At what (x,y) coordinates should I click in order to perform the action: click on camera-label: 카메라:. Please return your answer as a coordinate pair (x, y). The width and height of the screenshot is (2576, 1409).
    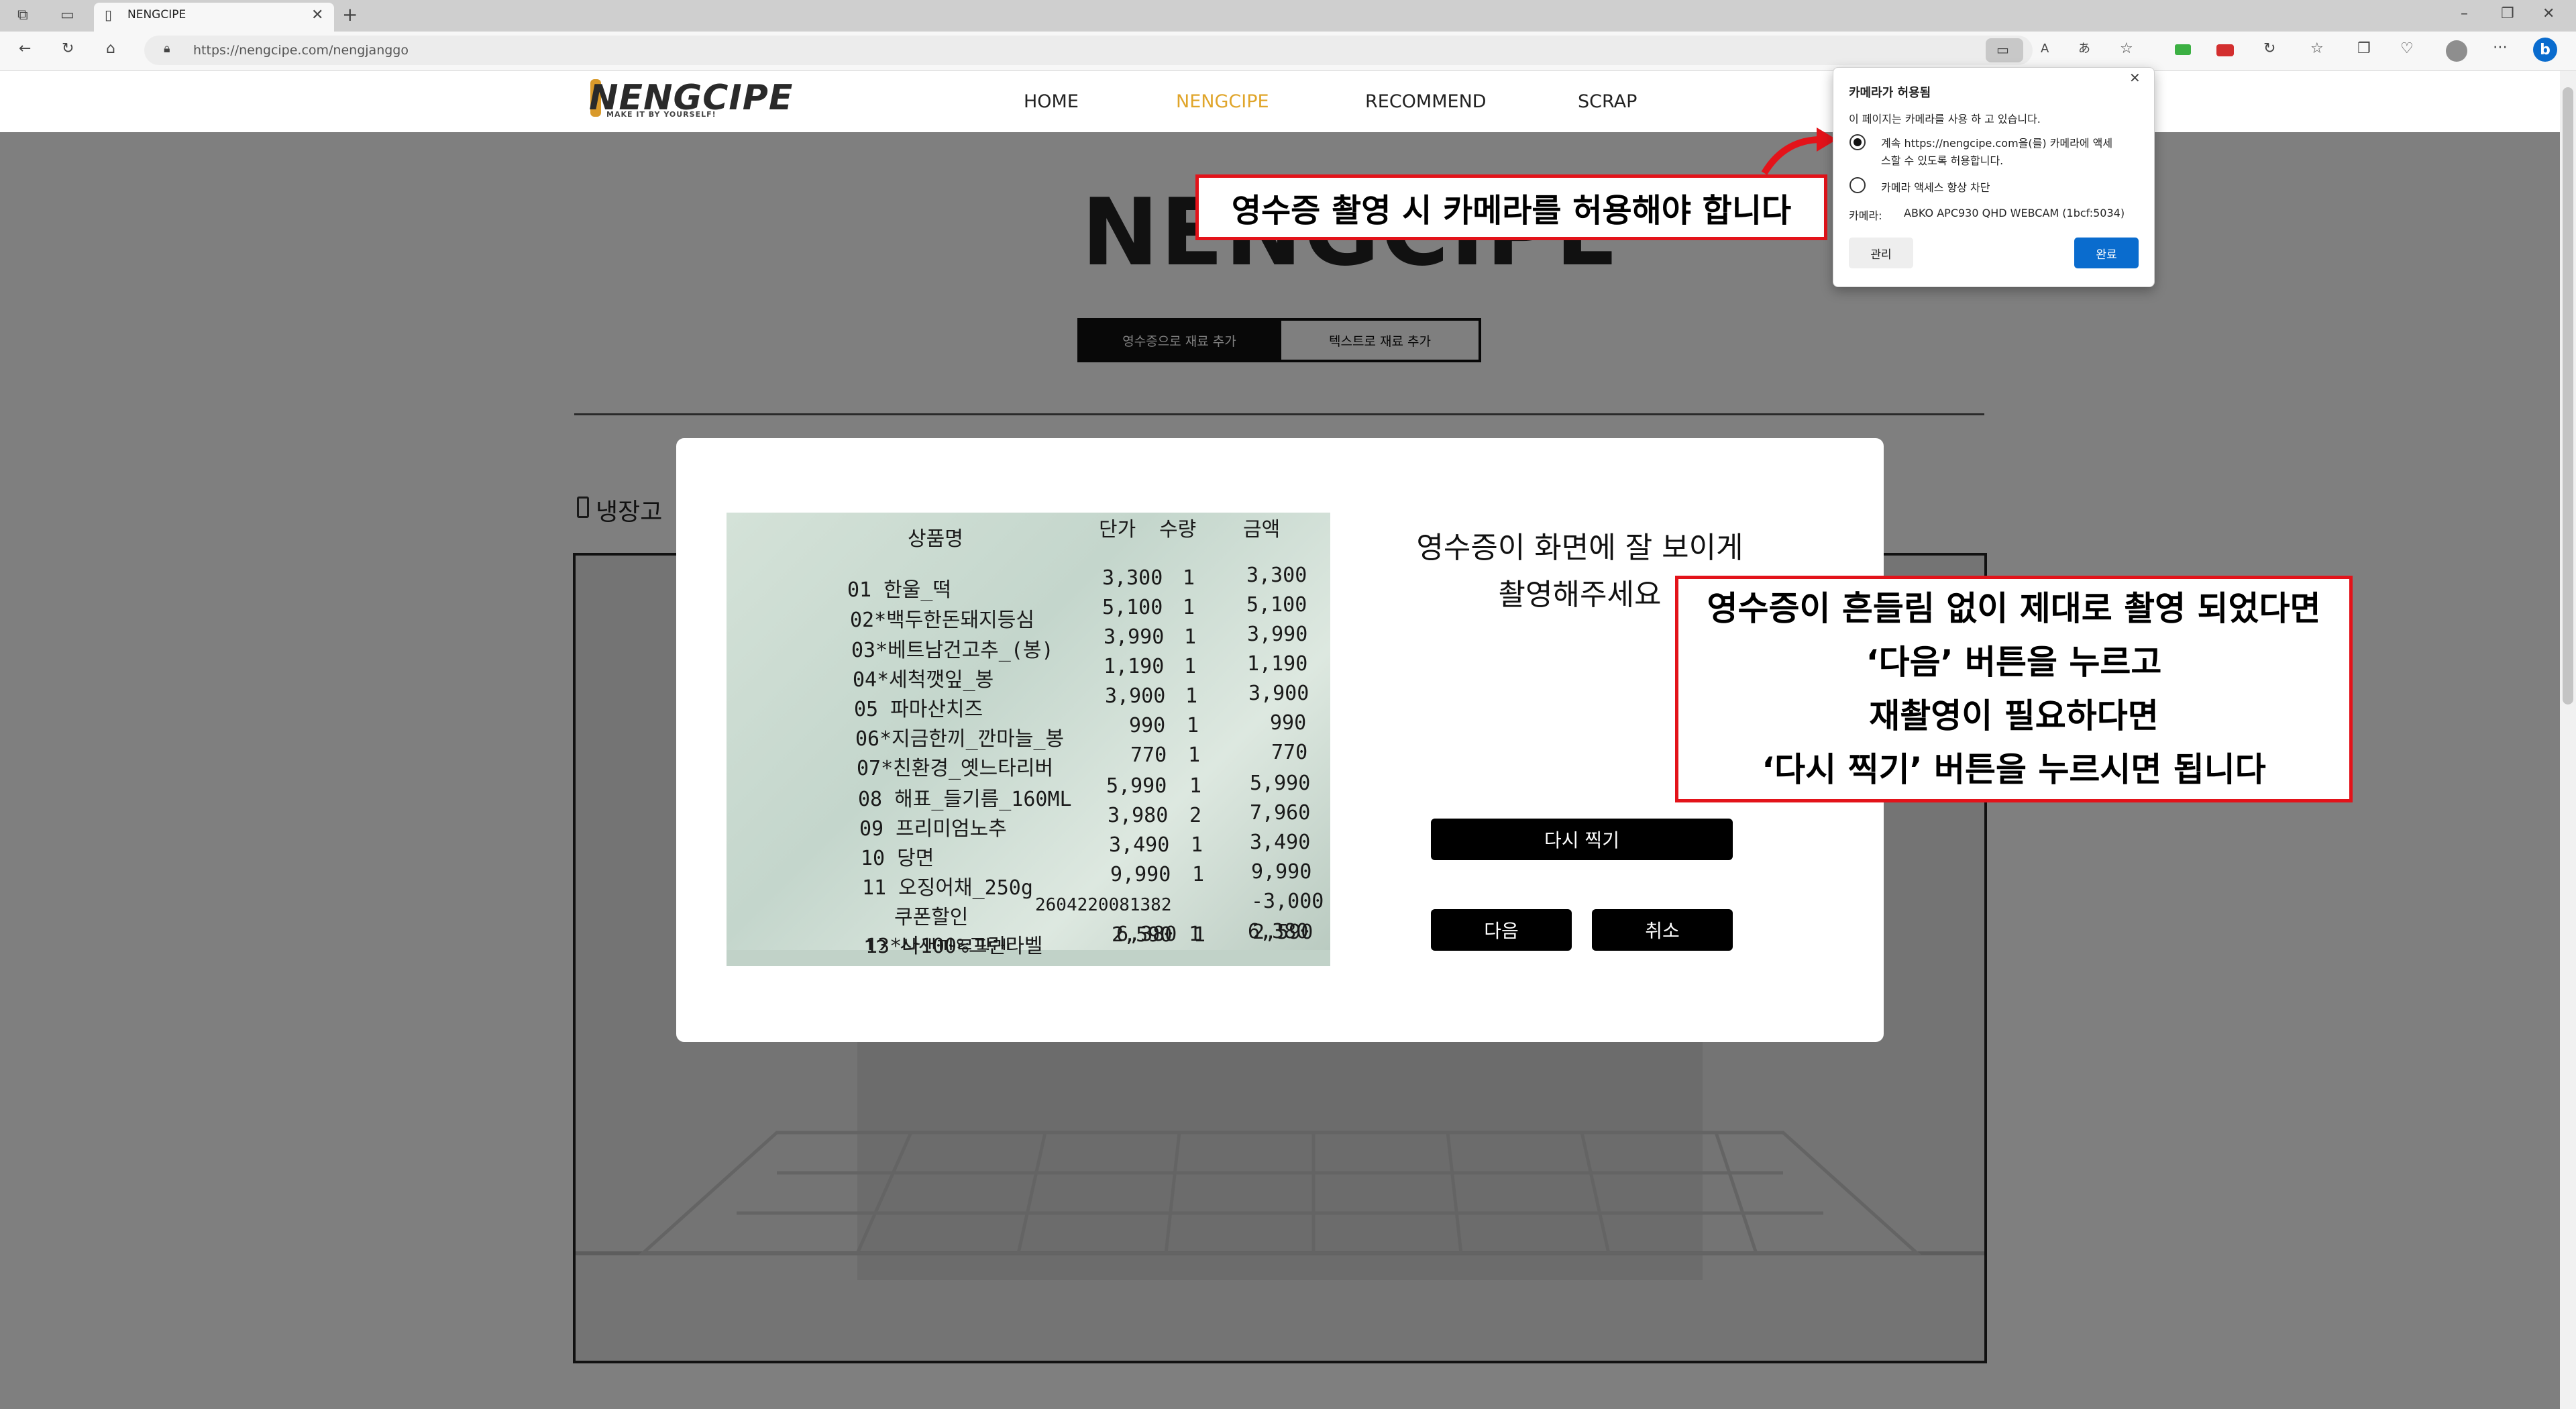
    Looking at the image, I should click on (1865, 215).